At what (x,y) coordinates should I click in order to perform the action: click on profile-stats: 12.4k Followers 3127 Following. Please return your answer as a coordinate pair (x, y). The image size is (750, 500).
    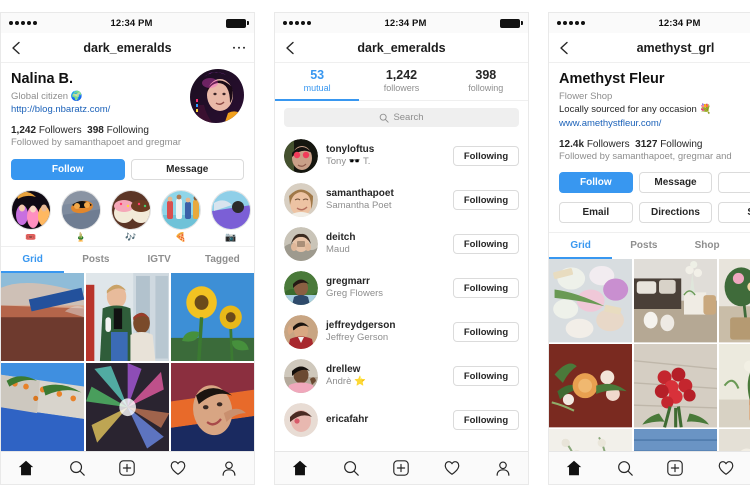
    Looking at the image, I should click on (654, 144).